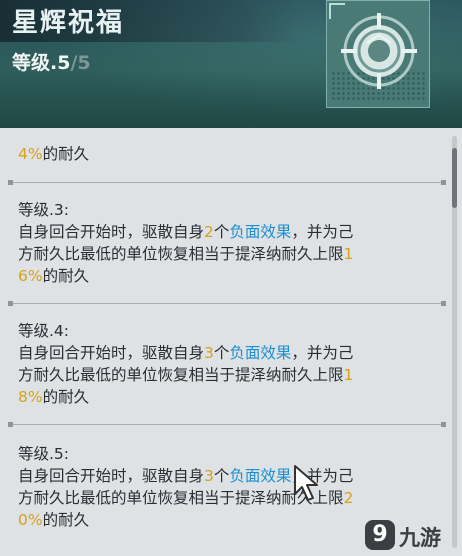 The width and height of the screenshot is (462, 556). What do you see at coordinates (44, 210) in the screenshot?
I see `level-3-heading: 等级.3:` at bounding box center [44, 210].